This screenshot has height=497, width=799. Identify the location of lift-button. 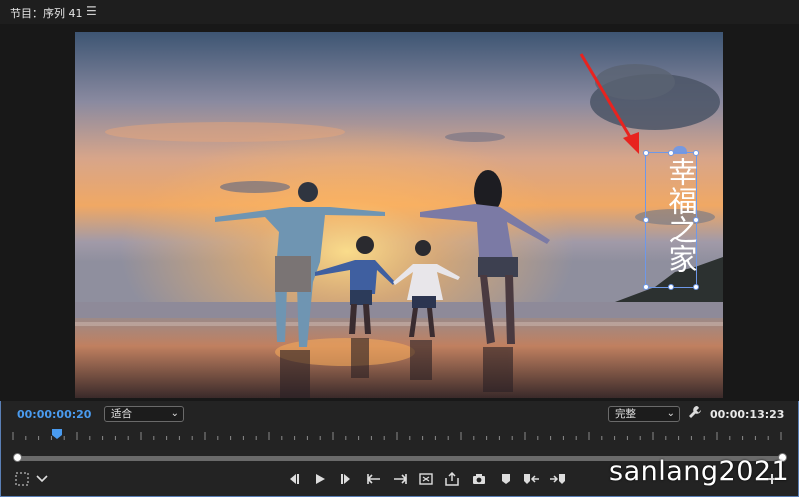
(531, 479).